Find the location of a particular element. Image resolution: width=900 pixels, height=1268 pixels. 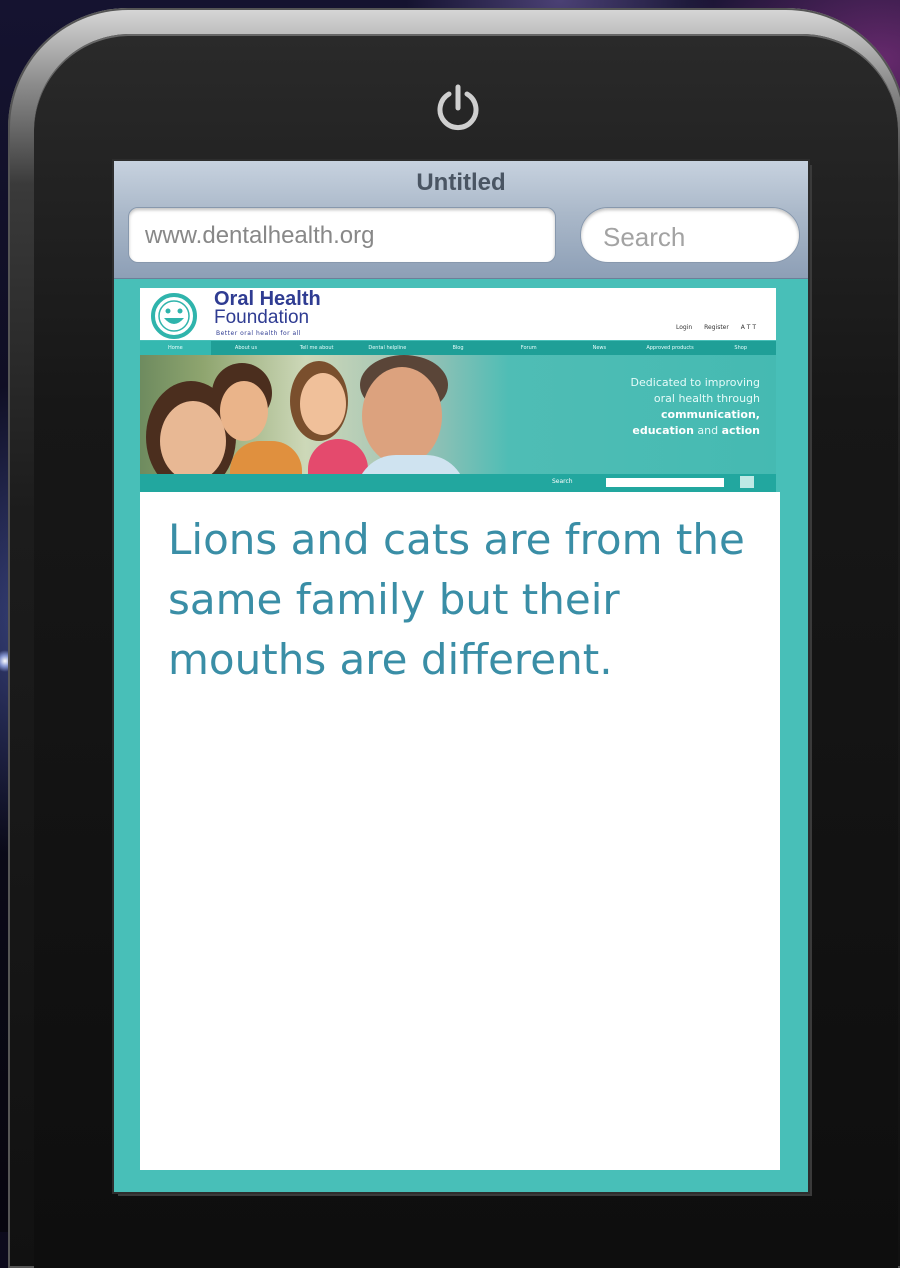

nav-item-tell-me-about: Tell me about is located at coordinates (316, 348).